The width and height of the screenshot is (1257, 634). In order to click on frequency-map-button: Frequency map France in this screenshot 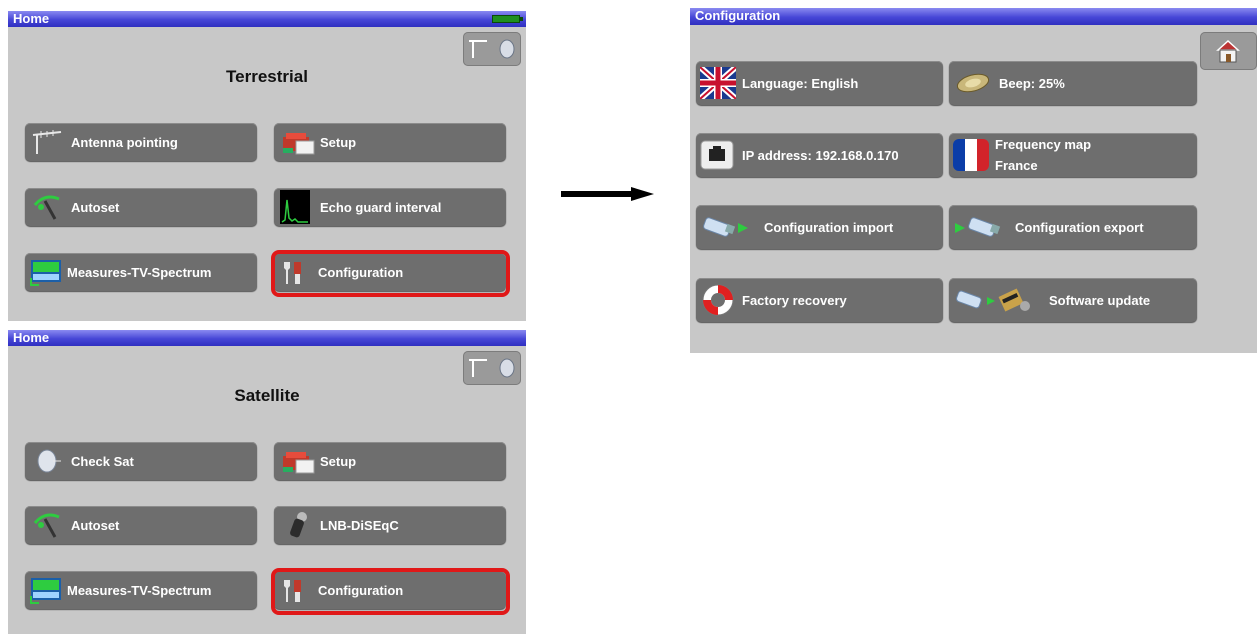, I will do `click(1073, 155)`.